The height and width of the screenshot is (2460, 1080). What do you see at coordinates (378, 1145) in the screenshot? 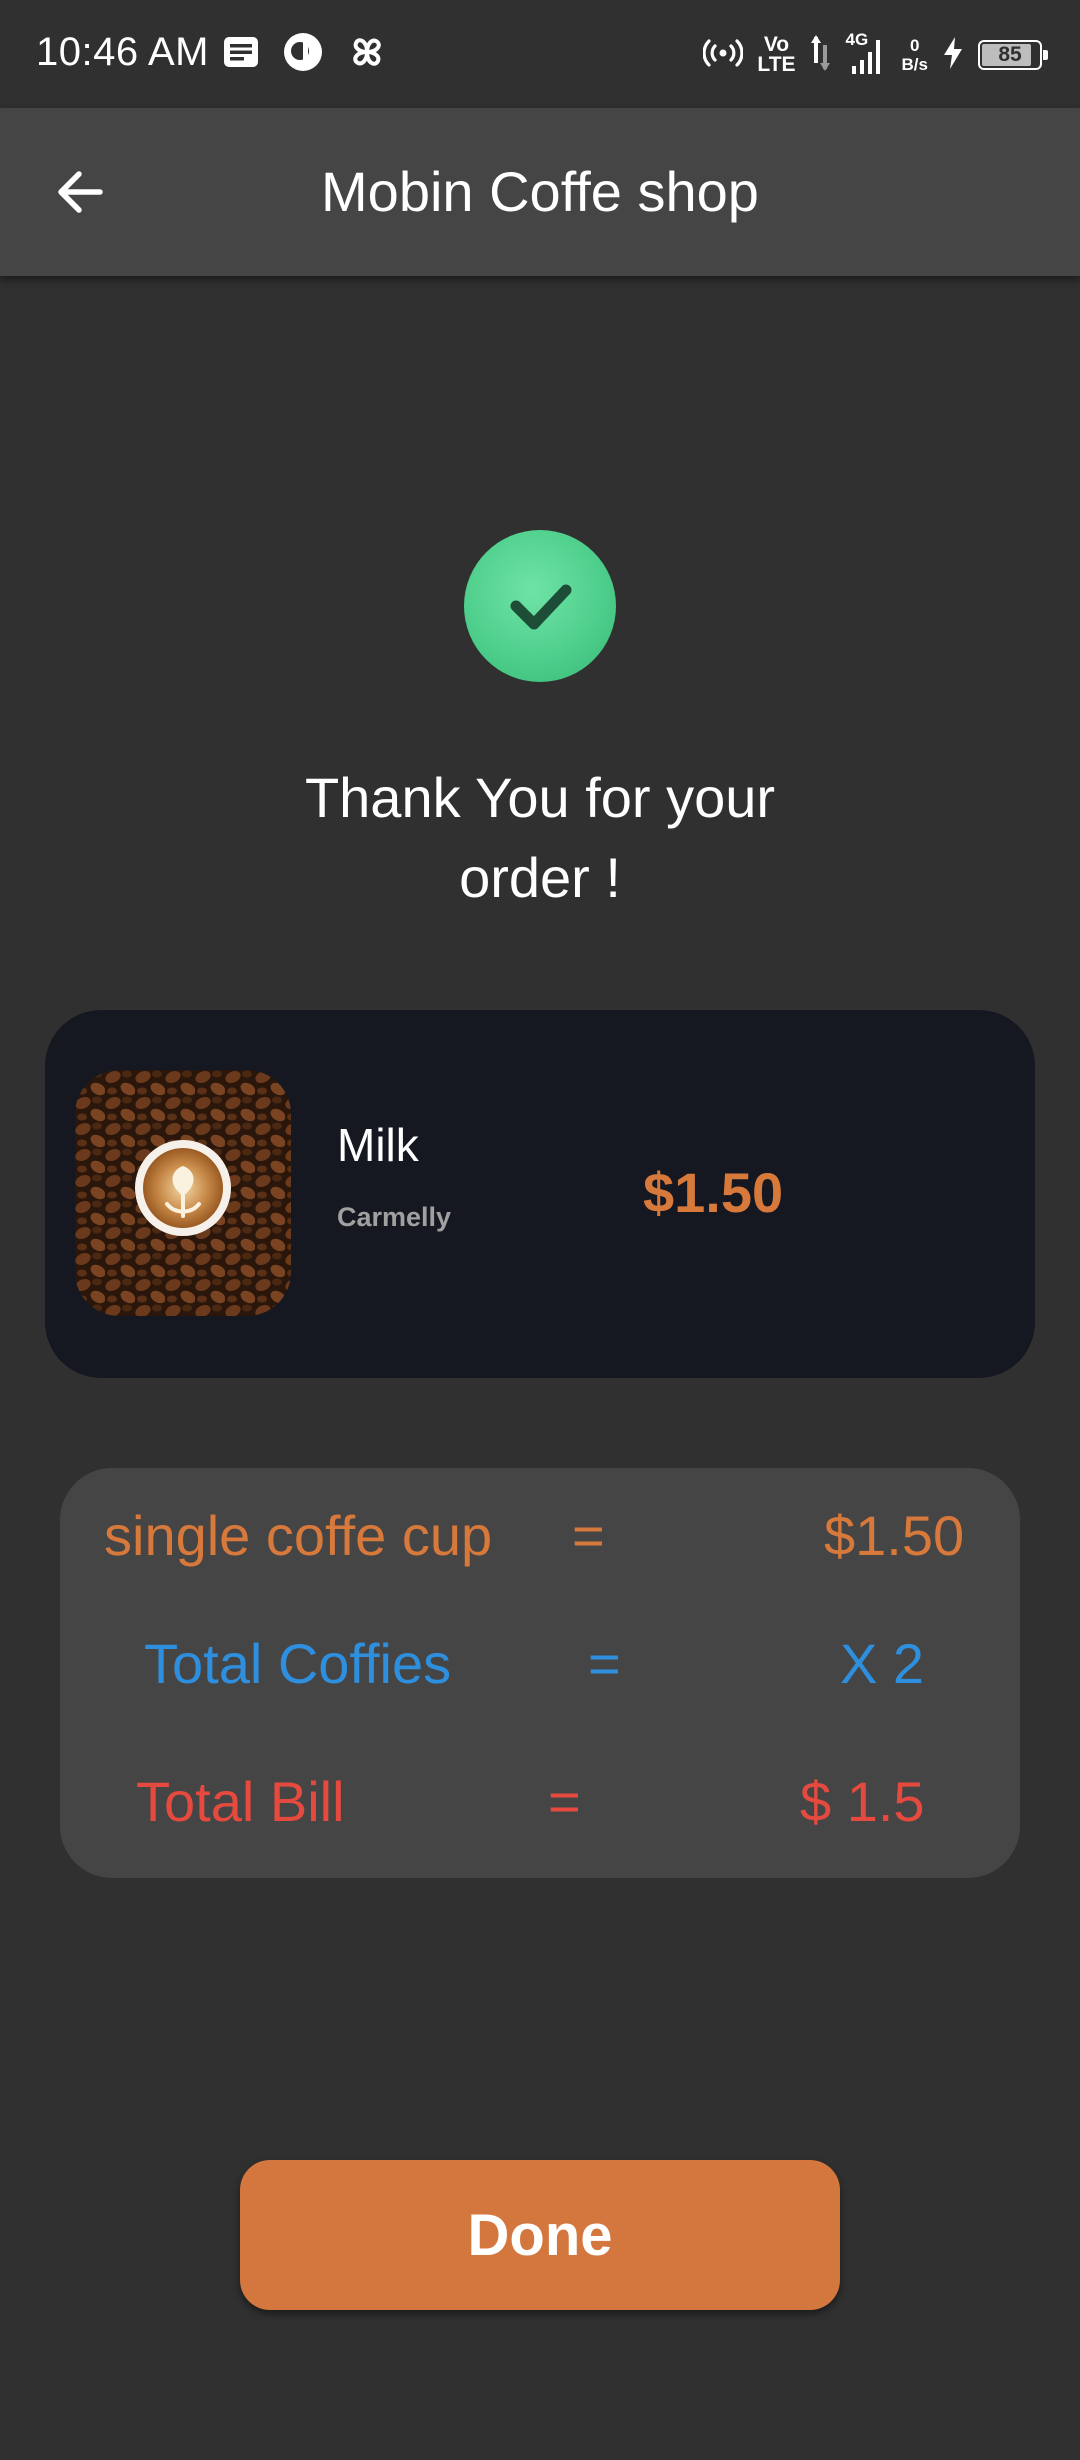
I see `product-name: Milk` at bounding box center [378, 1145].